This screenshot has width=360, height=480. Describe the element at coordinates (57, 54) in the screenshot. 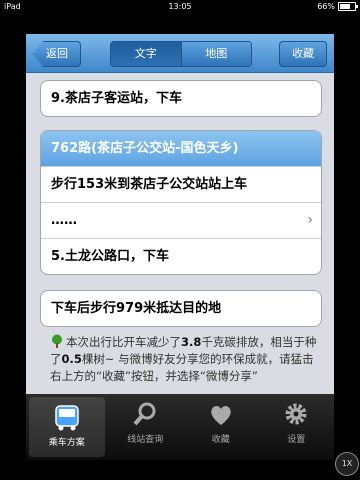

I see `back-button: 返回` at that location.